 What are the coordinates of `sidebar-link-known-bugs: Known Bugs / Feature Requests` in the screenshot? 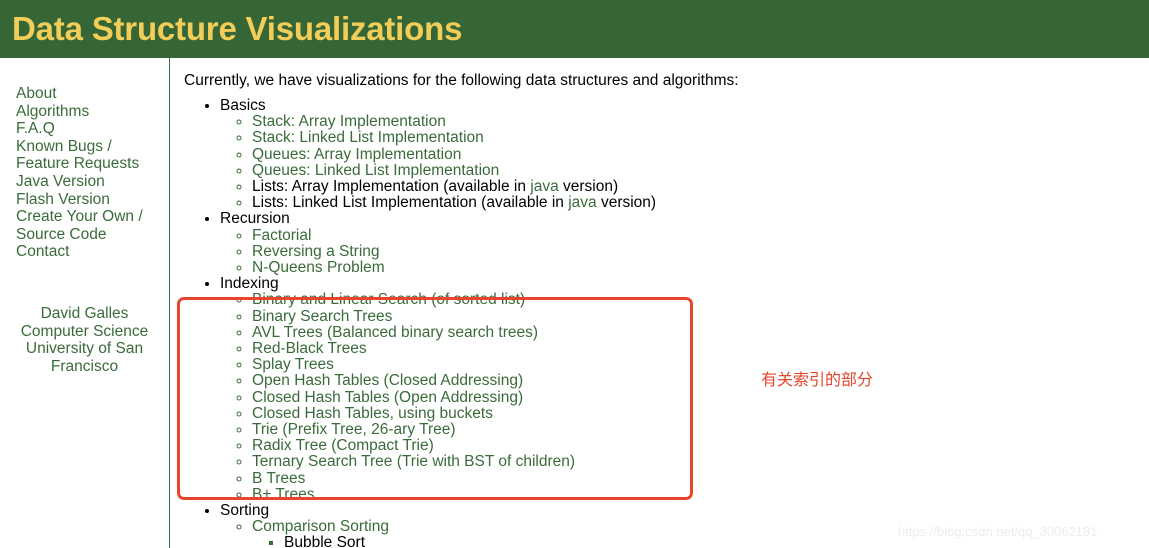 It's located at (89, 155).